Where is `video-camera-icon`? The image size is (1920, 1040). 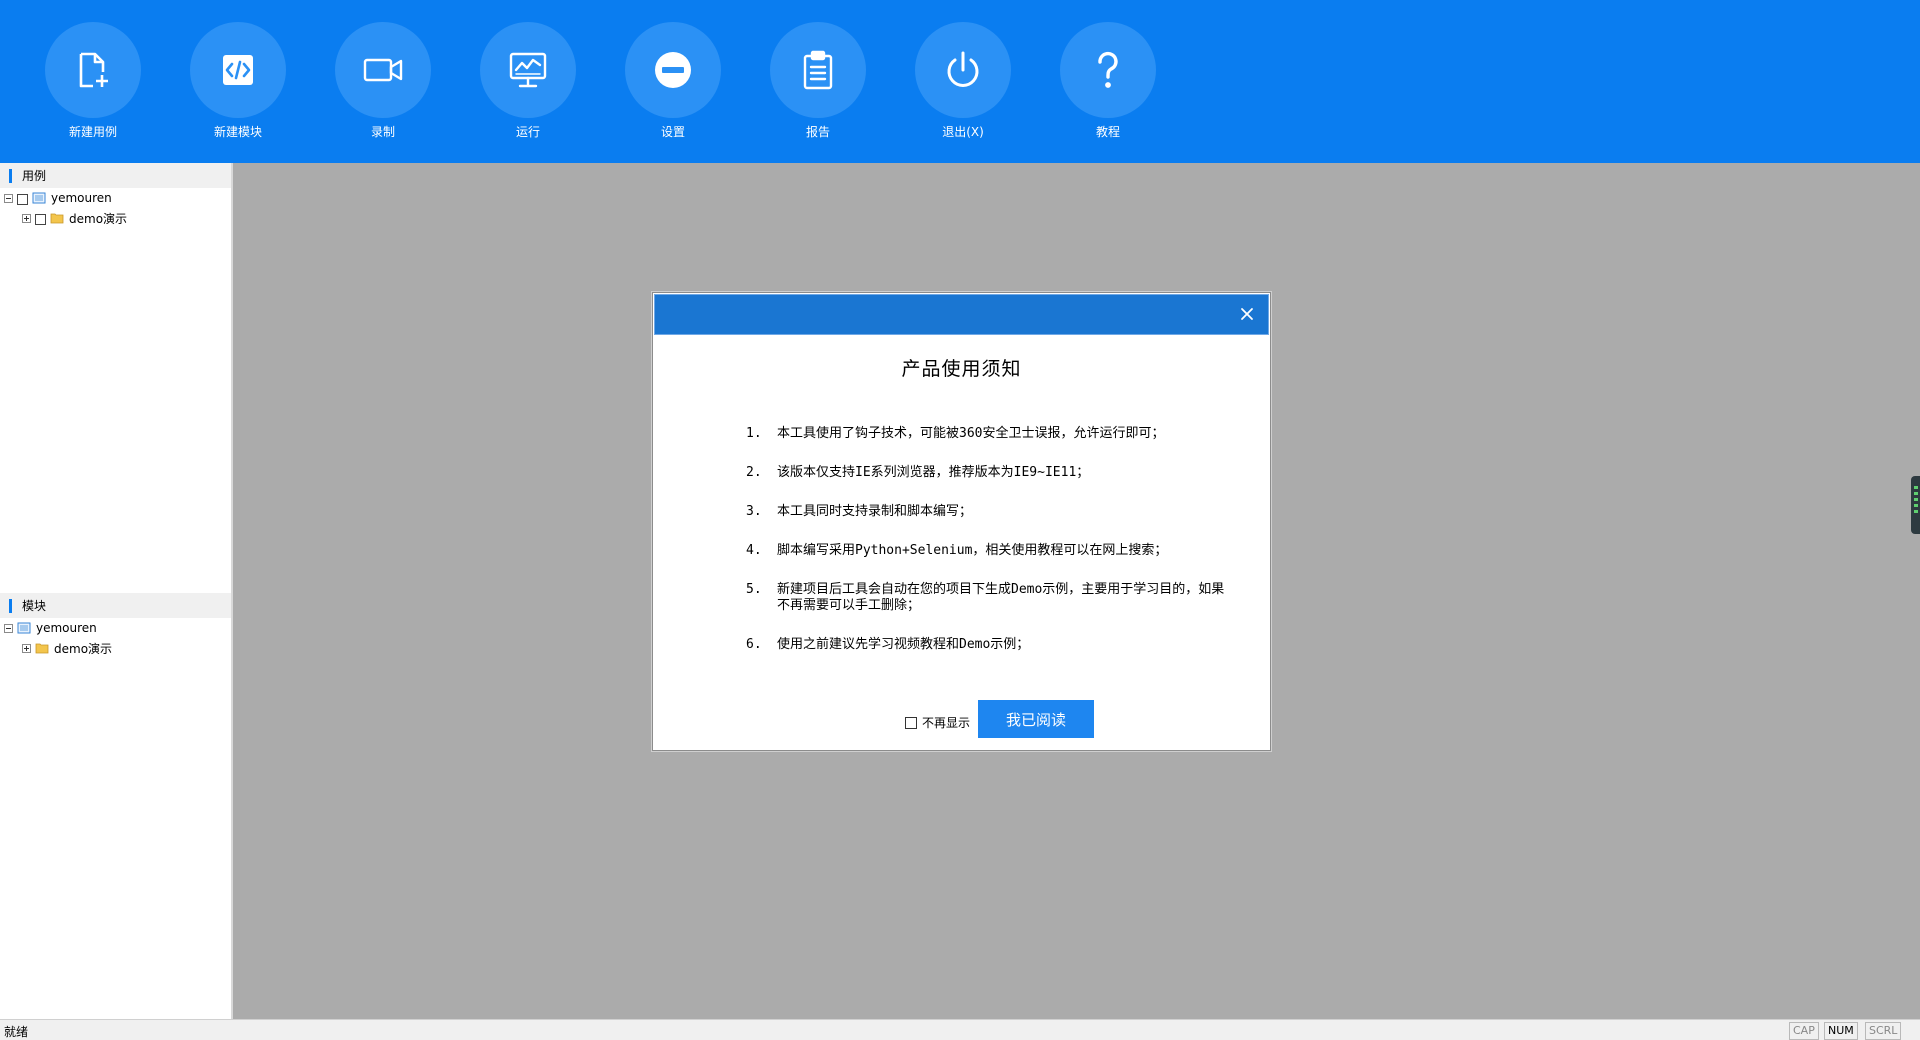 video-camera-icon is located at coordinates (383, 70).